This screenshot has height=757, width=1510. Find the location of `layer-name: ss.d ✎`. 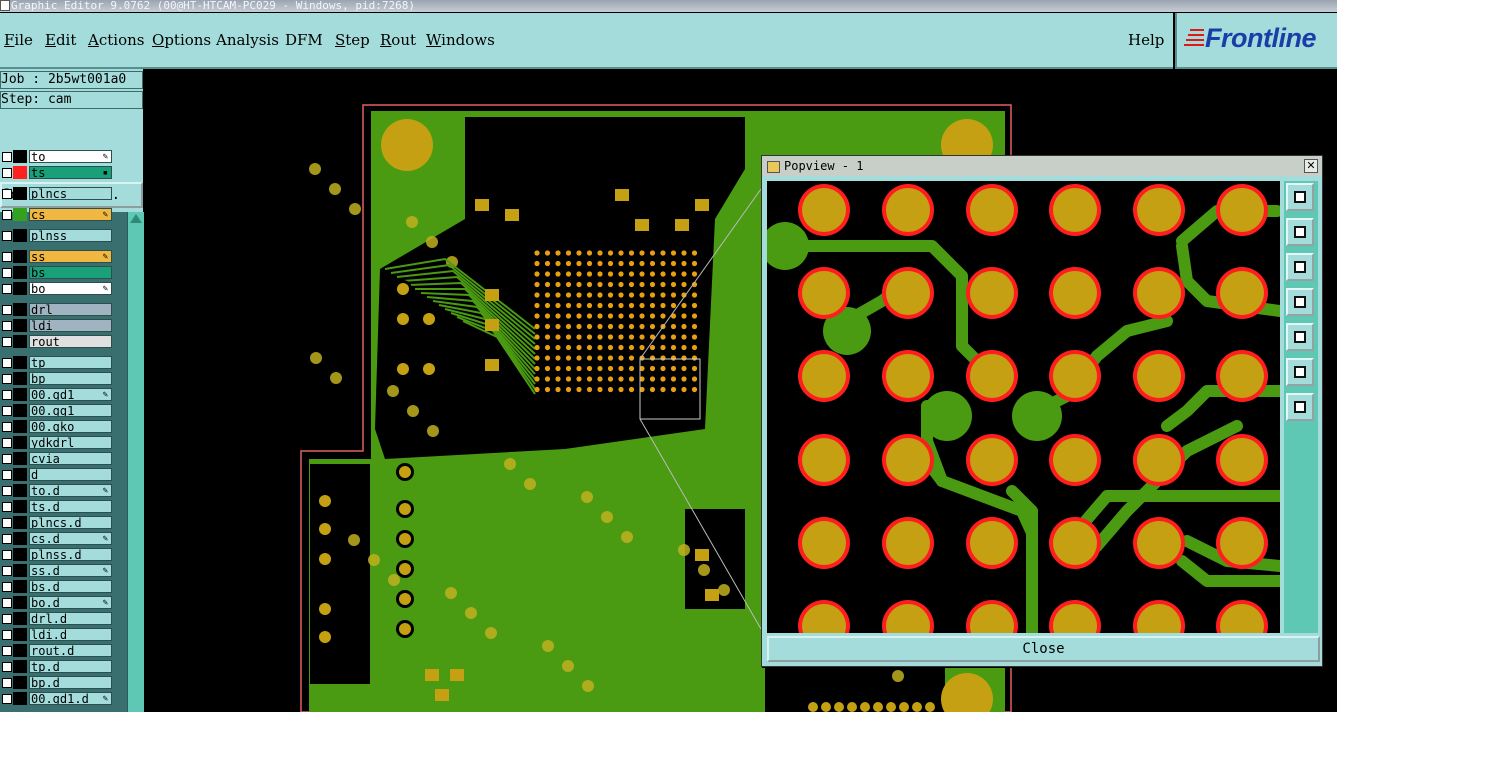

layer-name: ss.d ✎ is located at coordinates (70, 570).